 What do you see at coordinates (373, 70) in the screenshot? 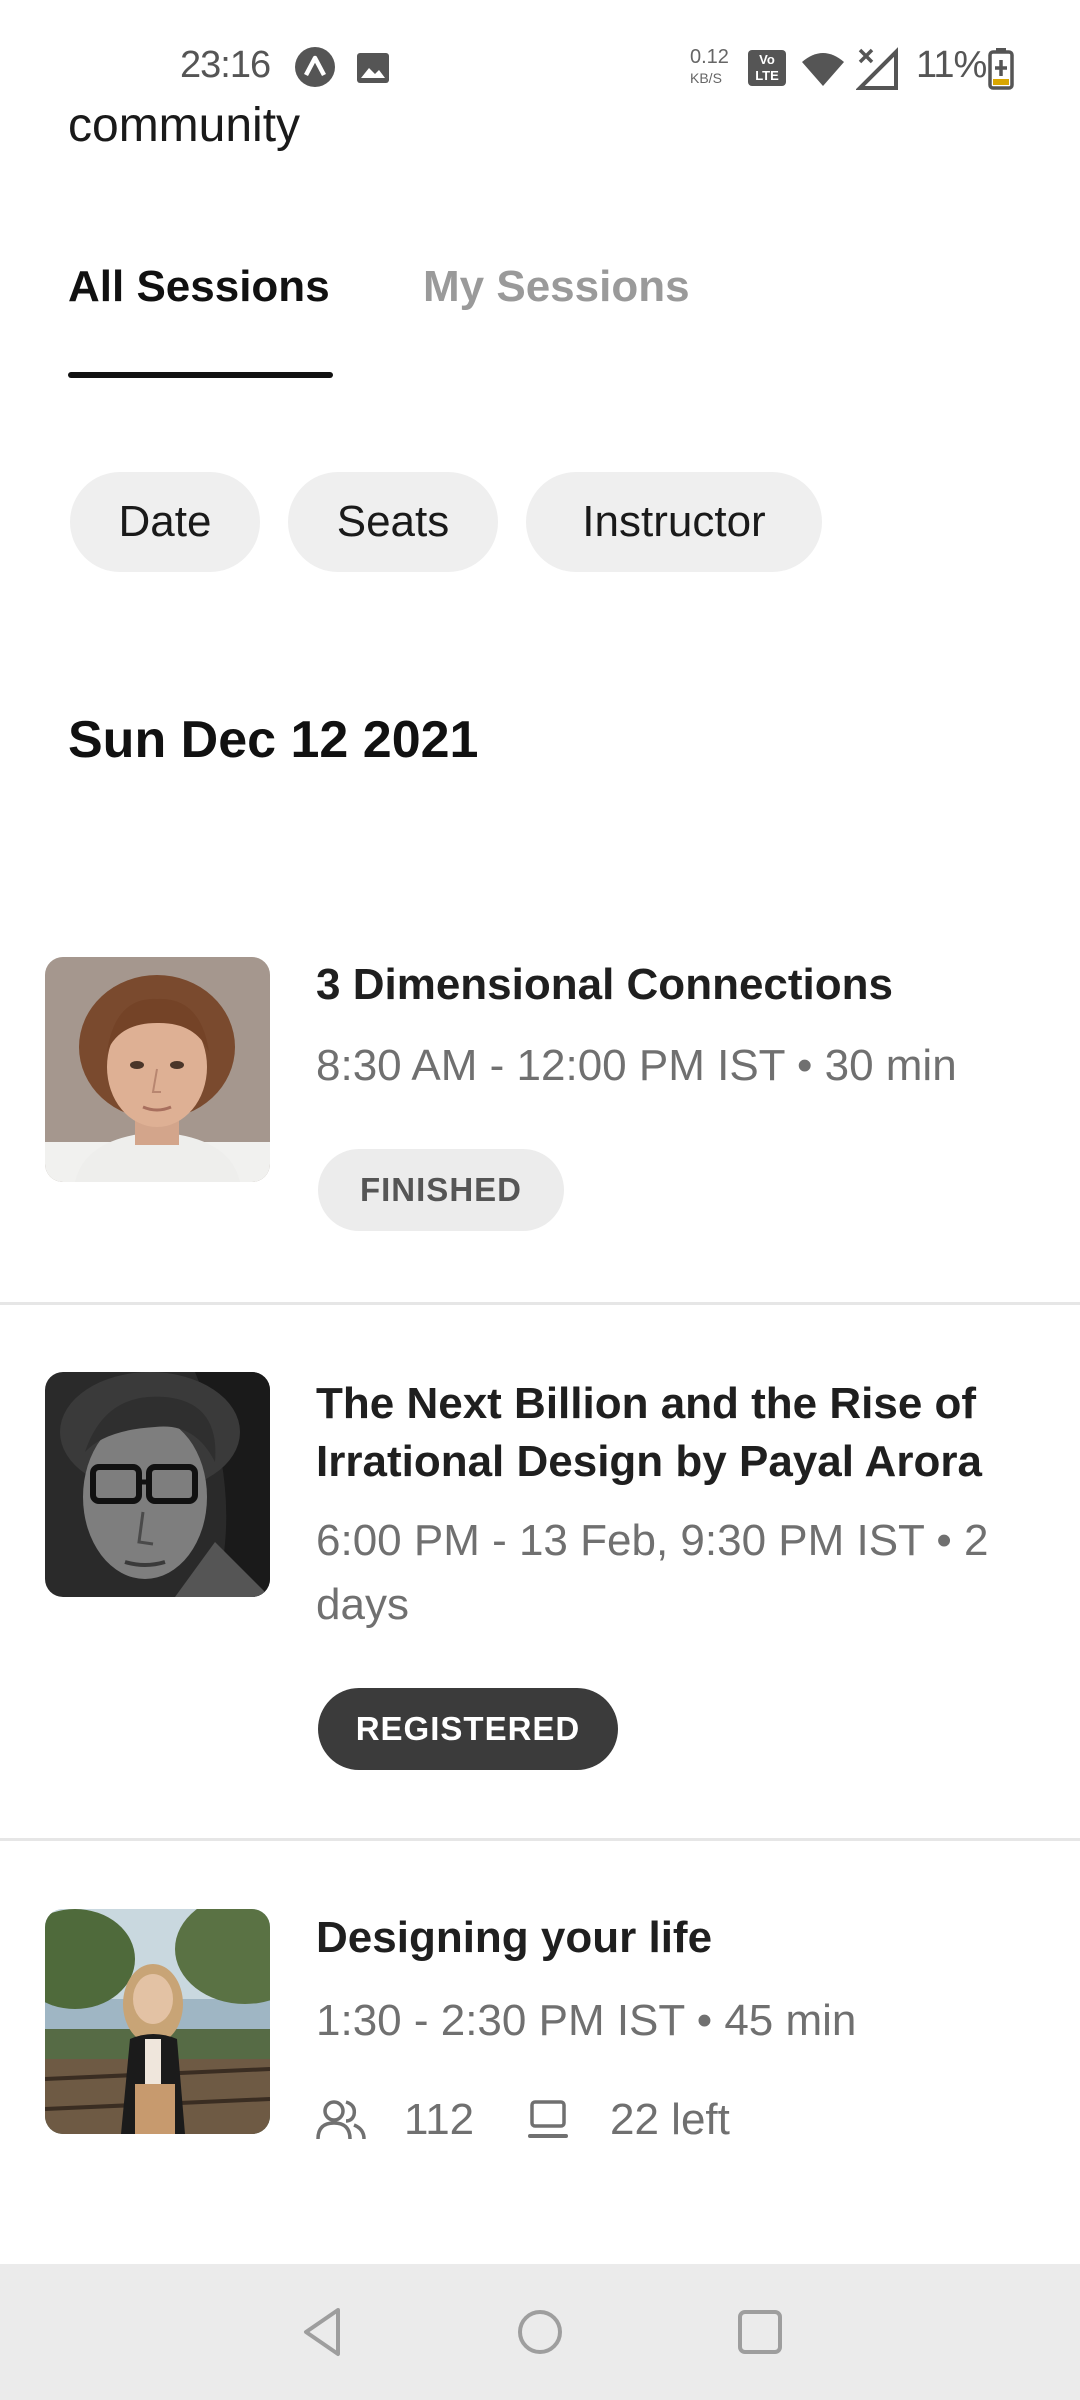
I see `image-icon` at bounding box center [373, 70].